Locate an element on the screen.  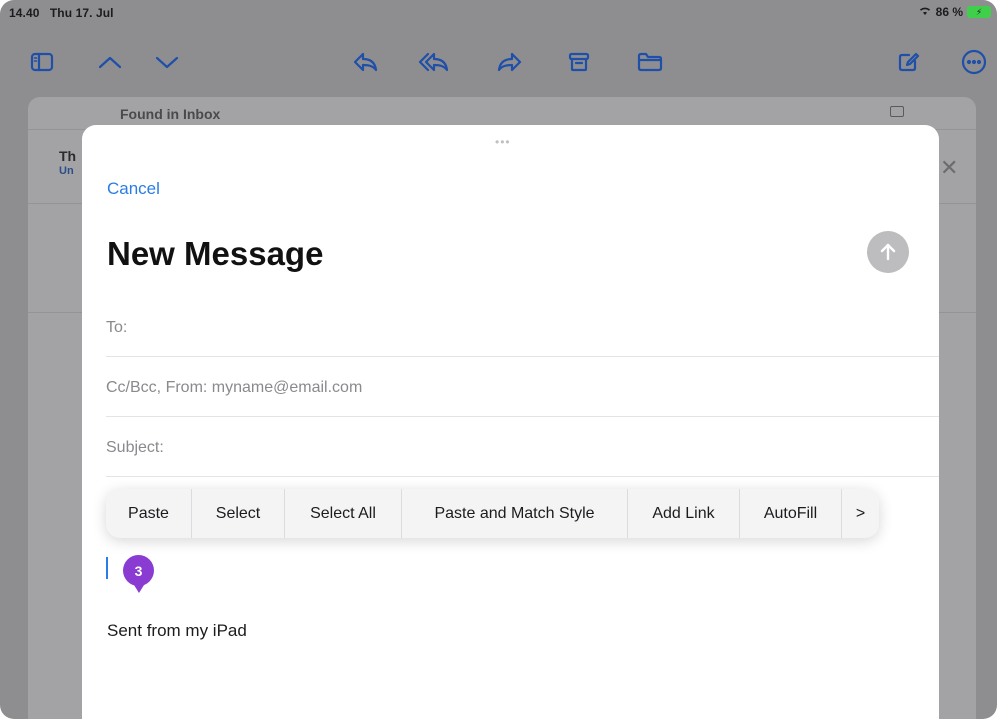
arrow-up-icon is located at coordinates (888, 252).